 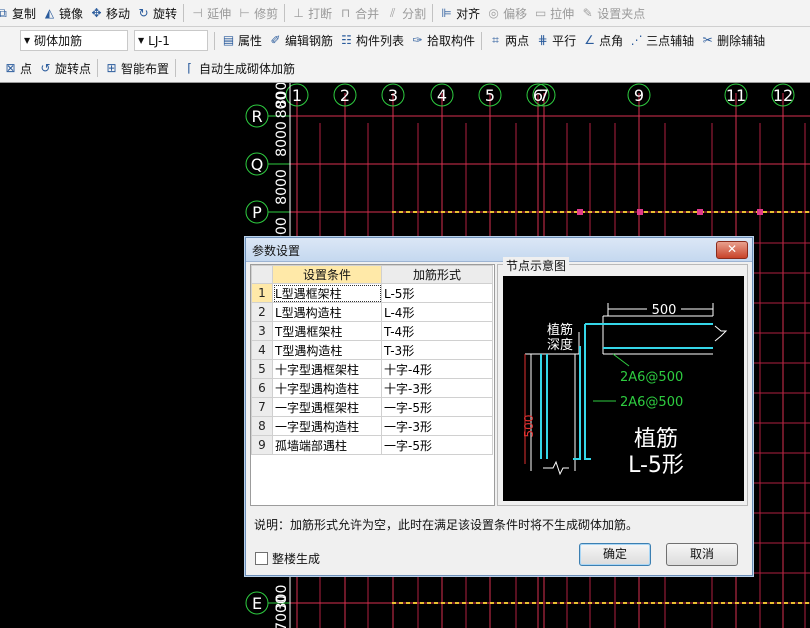 I want to click on component-button-5: ⋕ 平行, so click(x=555, y=41).